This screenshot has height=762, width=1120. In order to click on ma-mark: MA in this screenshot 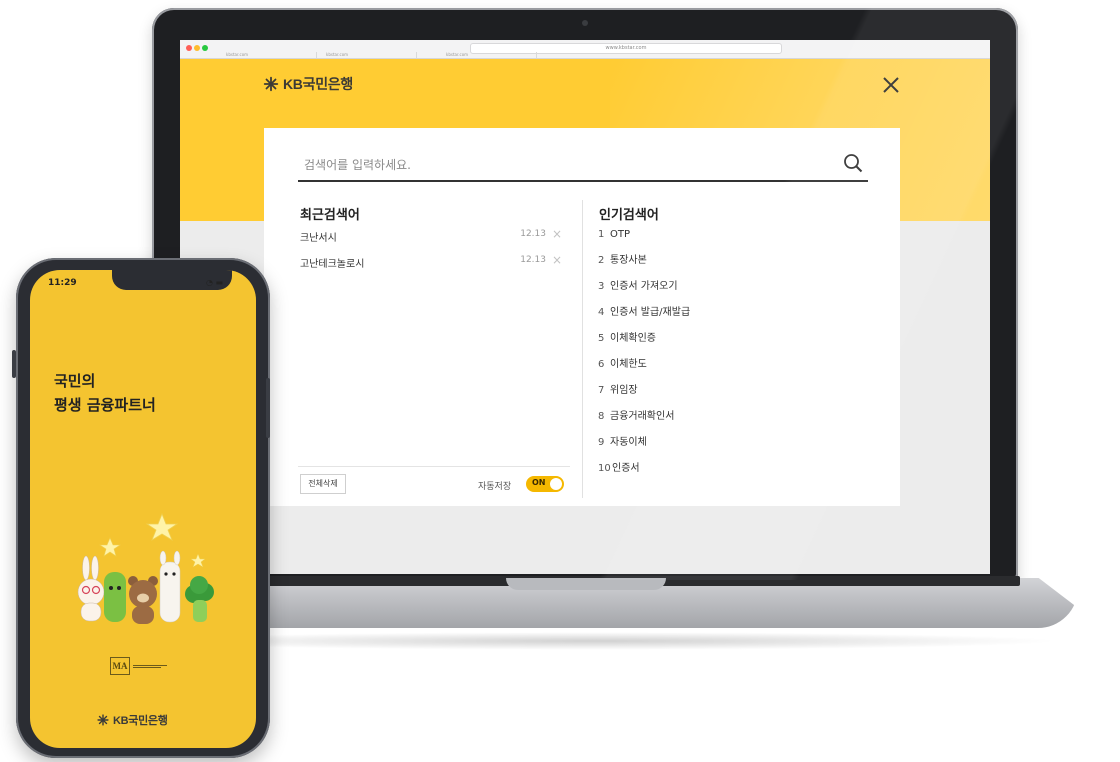, I will do `click(120, 666)`.